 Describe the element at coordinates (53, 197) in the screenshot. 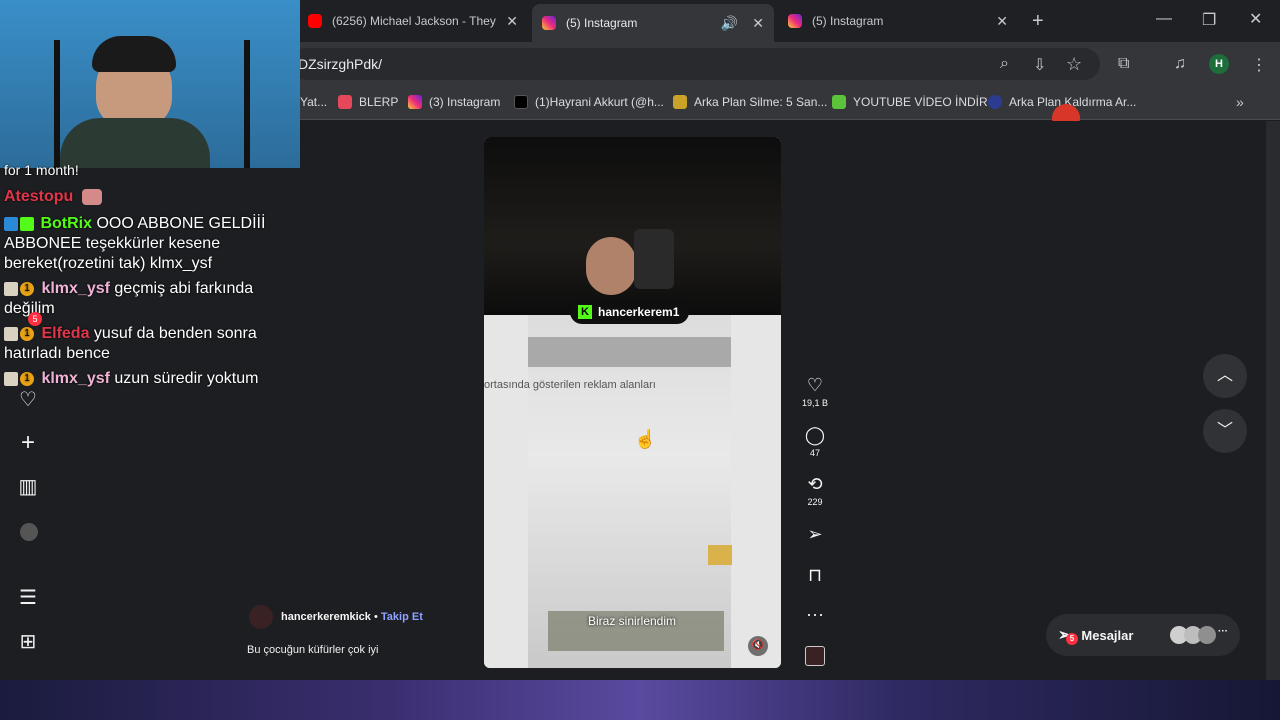

I see `chat-message: Atestopu` at that location.